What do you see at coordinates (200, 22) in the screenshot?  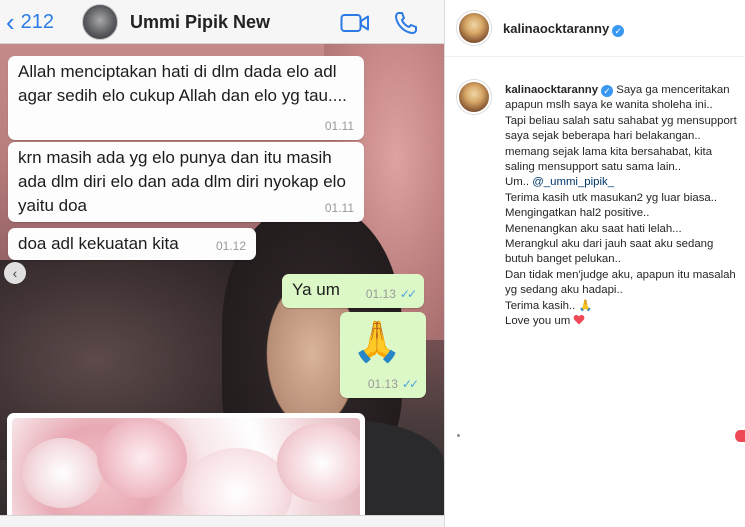 I see `contact-name: Ummi Pipik New` at bounding box center [200, 22].